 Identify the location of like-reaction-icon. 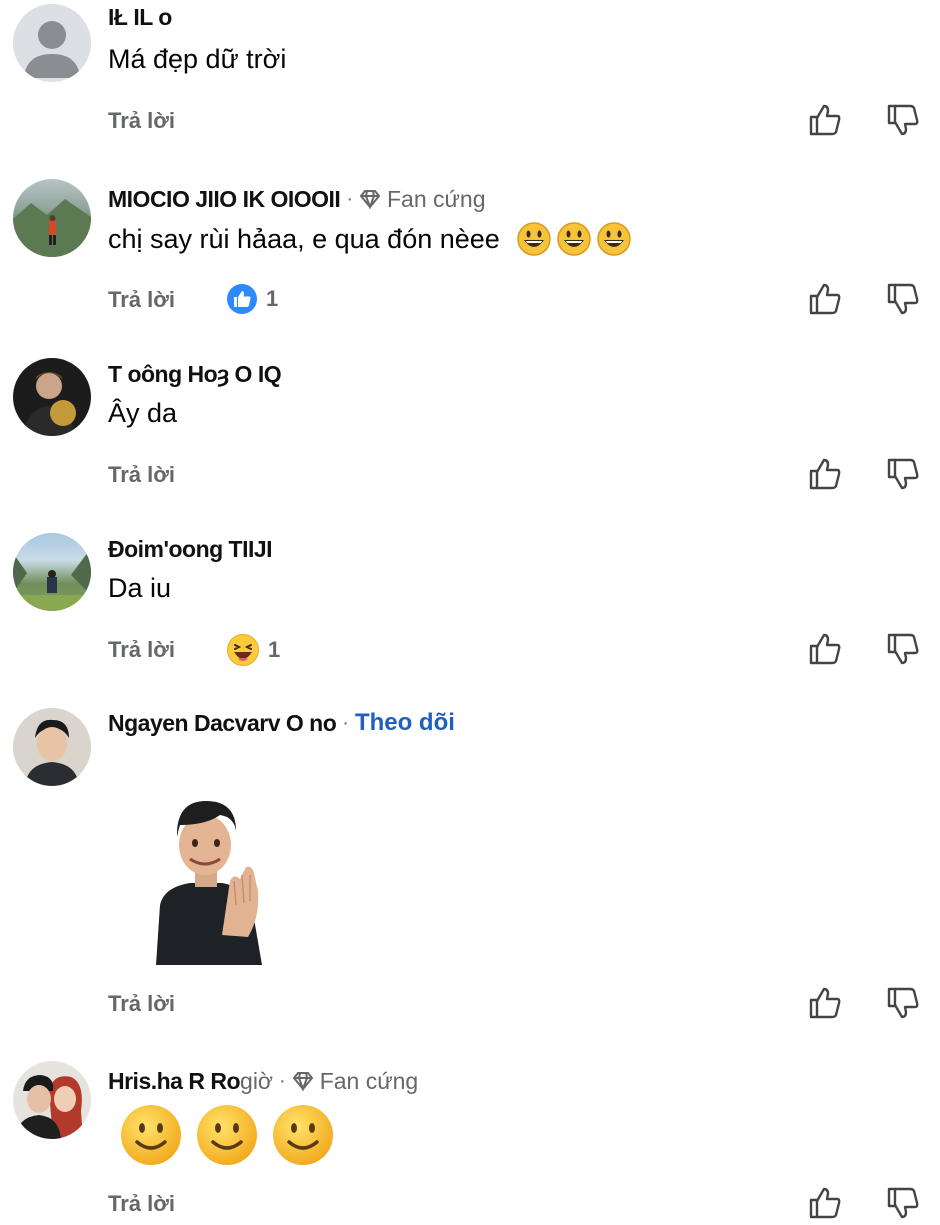
(242, 299).